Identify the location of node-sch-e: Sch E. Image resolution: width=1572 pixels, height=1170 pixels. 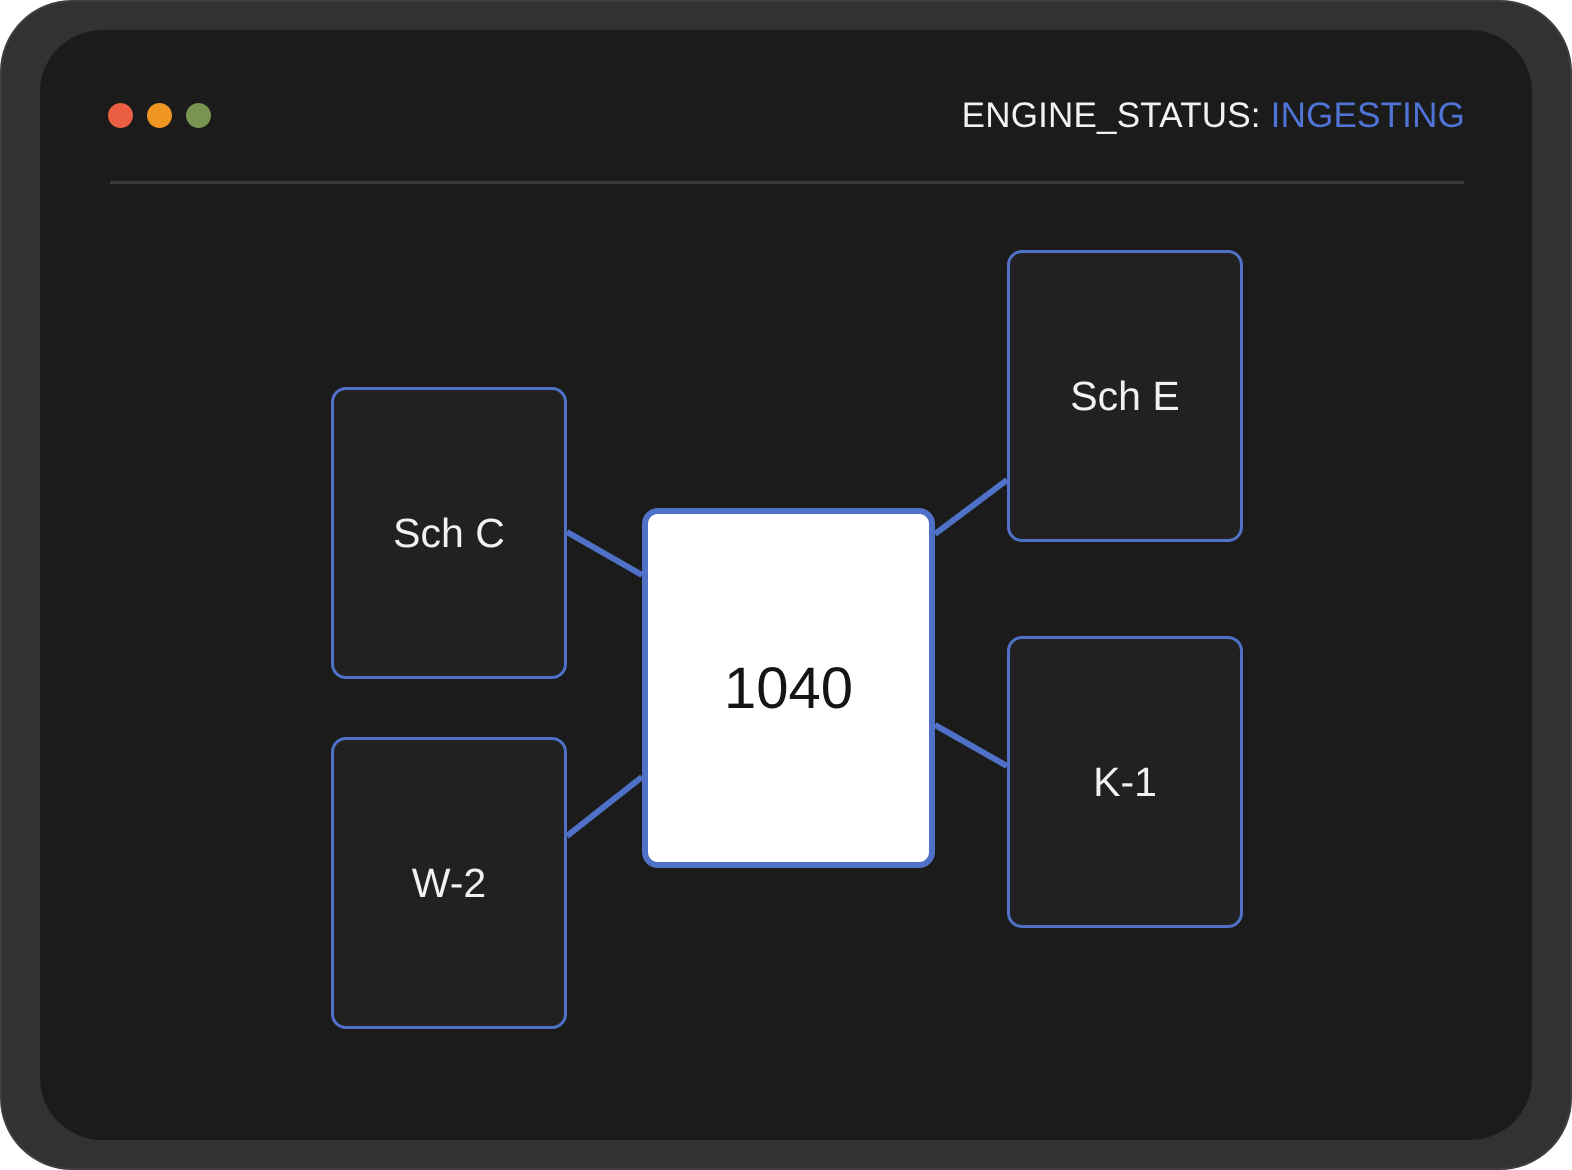
(1125, 396).